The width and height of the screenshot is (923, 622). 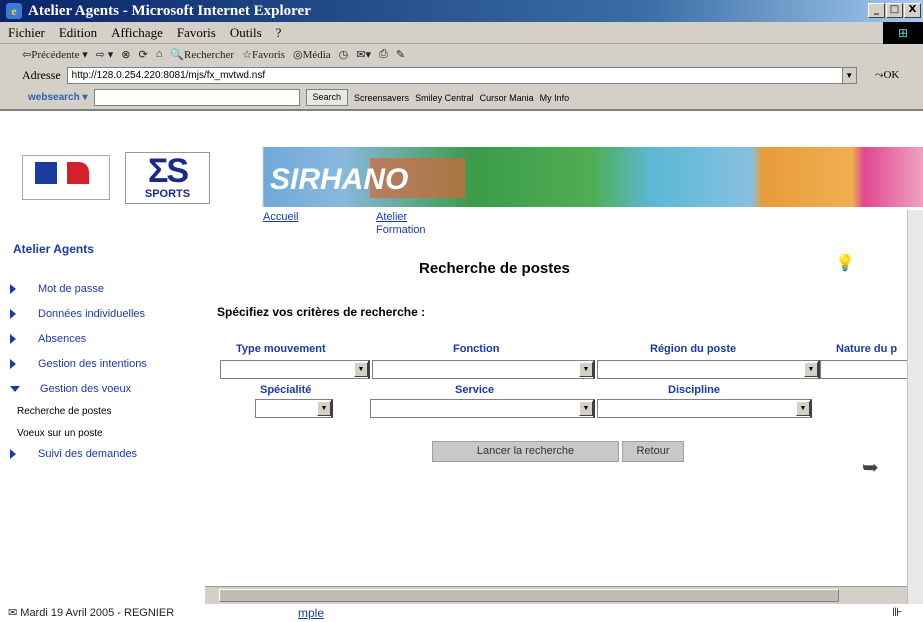 What do you see at coordinates (891, 74) in the screenshot?
I see `go-label: OK` at bounding box center [891, 74].